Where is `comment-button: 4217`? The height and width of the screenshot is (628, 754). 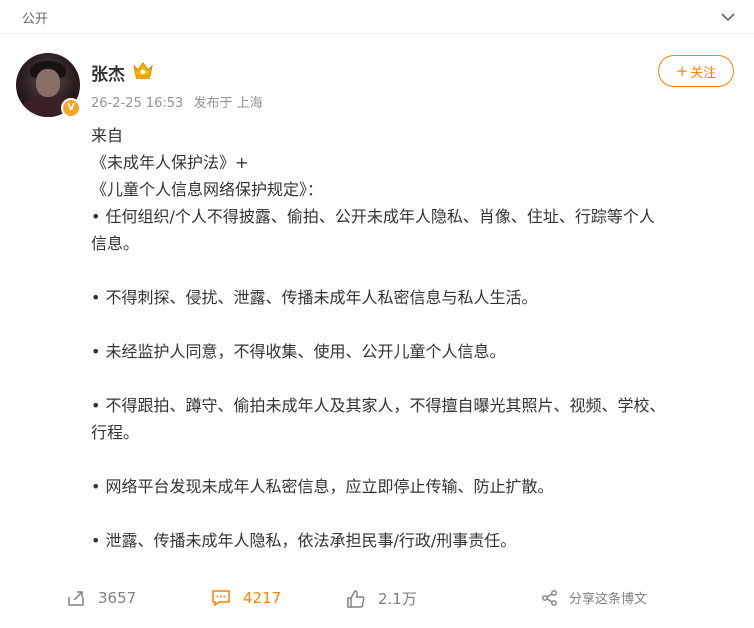 comment-button: 4217 is located at coordinates (246, 598).